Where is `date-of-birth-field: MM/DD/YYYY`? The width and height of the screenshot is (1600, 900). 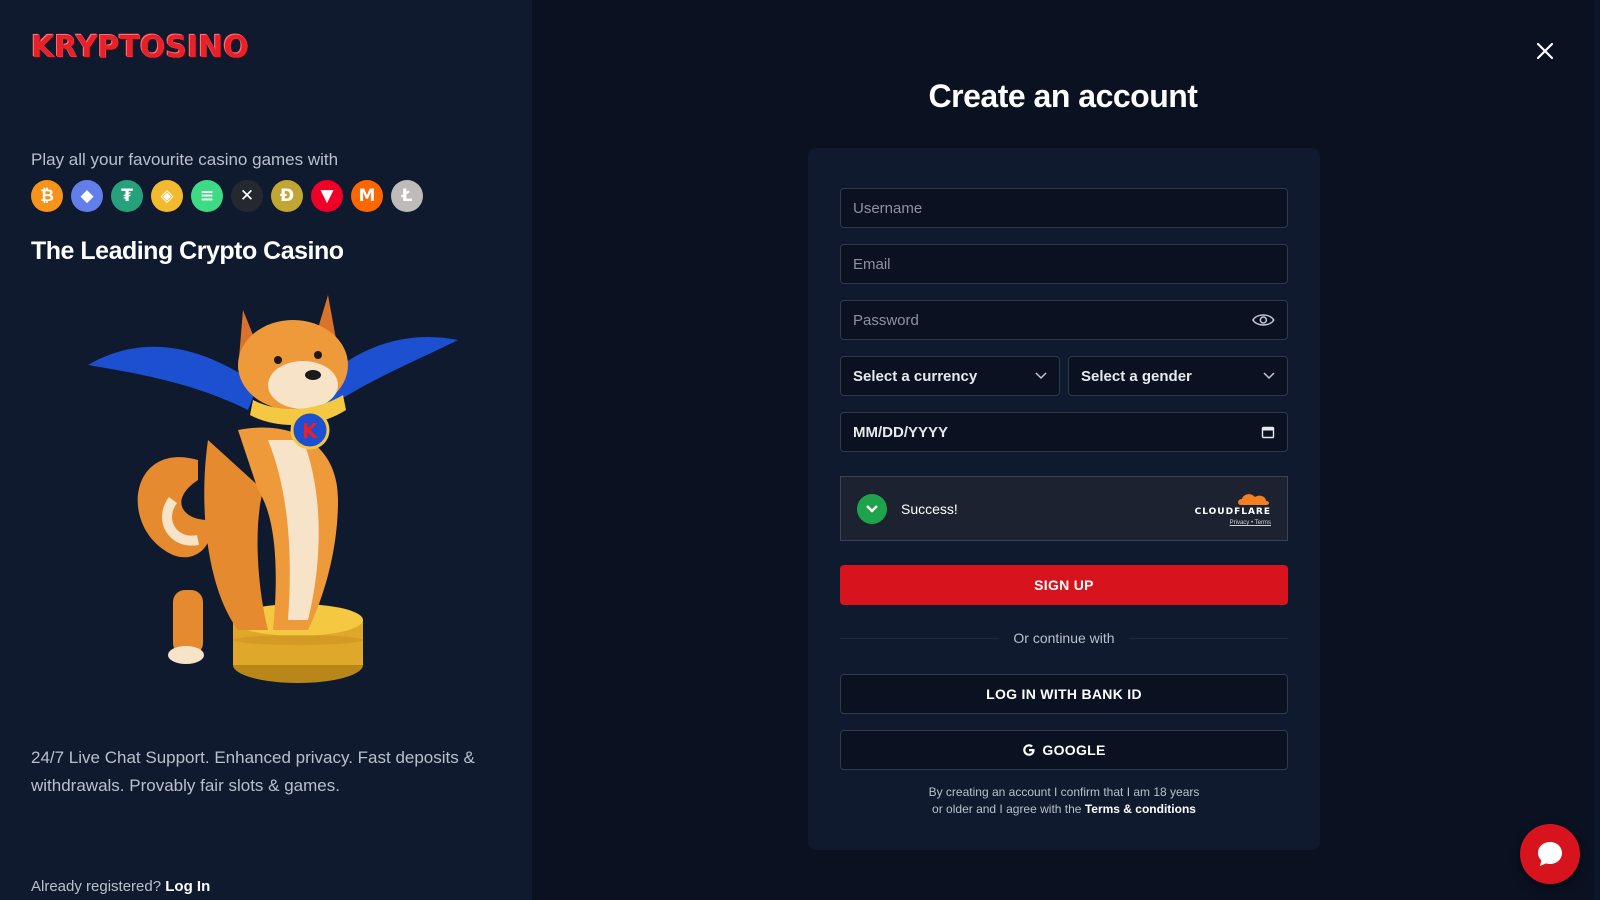
date-of-birth-field: MM/DD/YYYY is located at coordinates (1064, 432).